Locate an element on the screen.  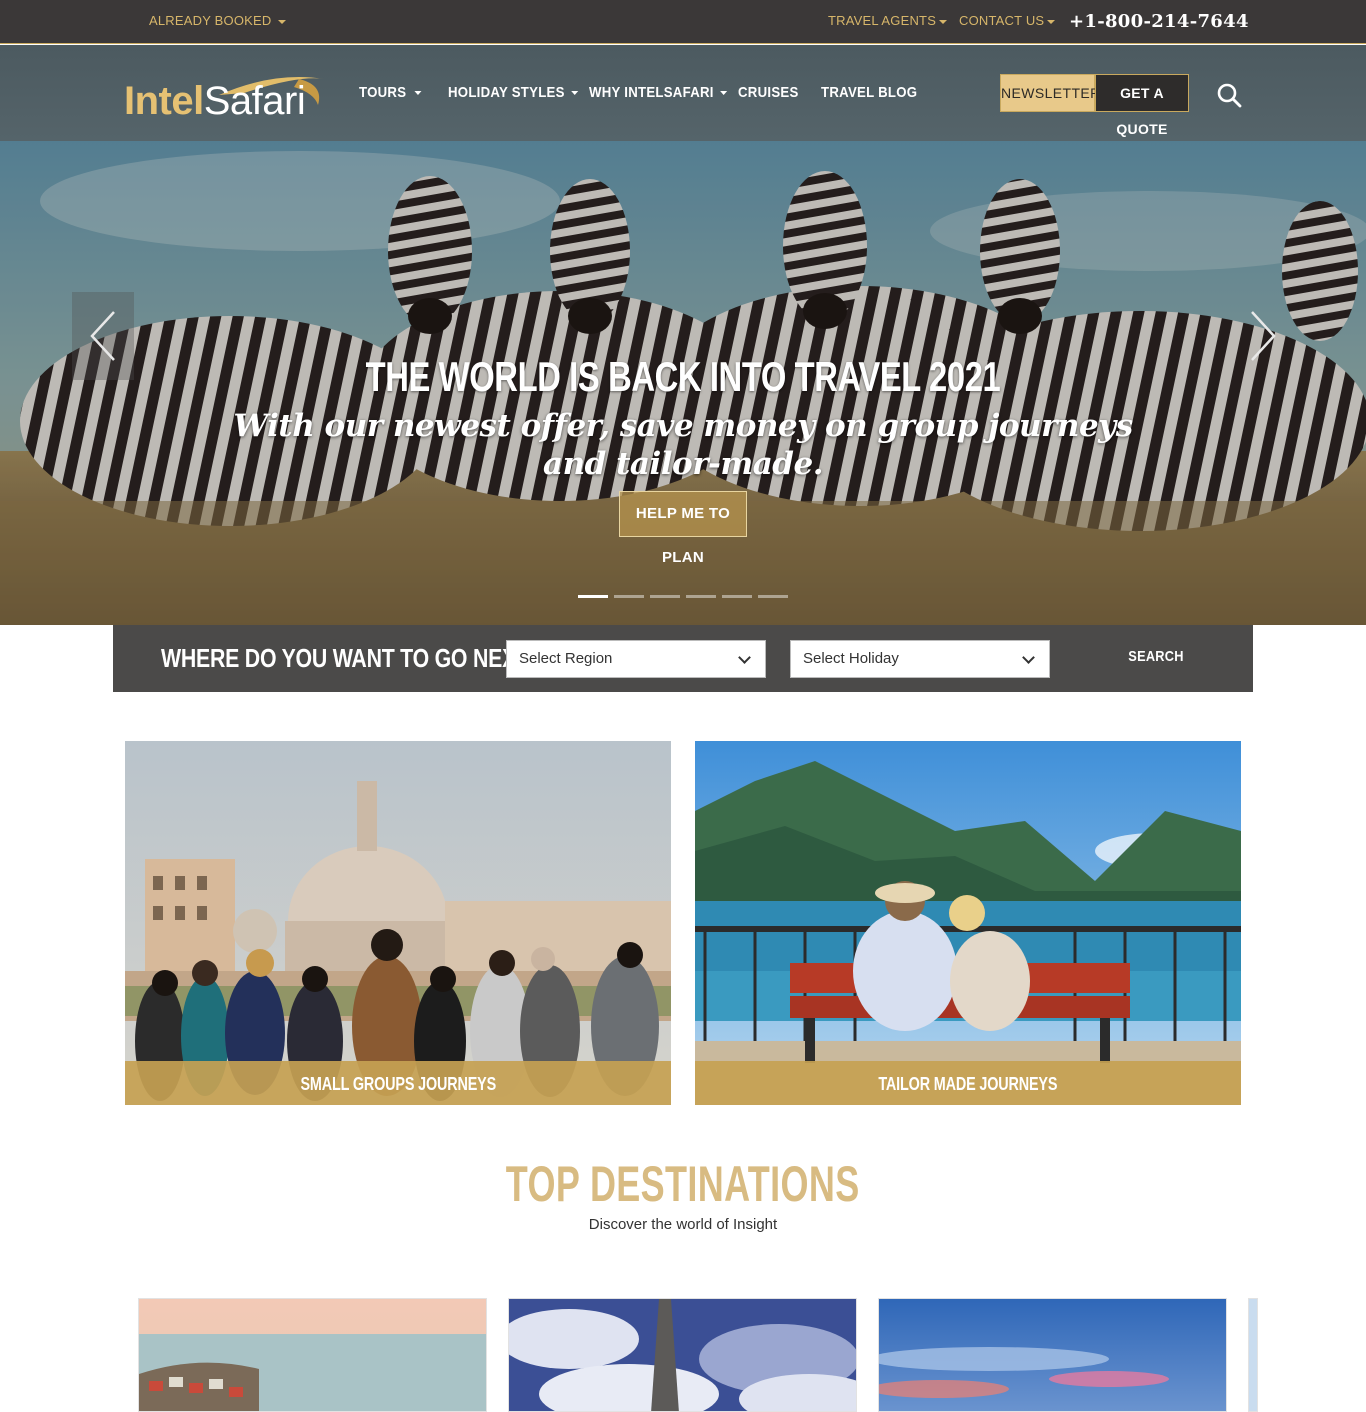
search-icon is located at coordinates (1229, 95).